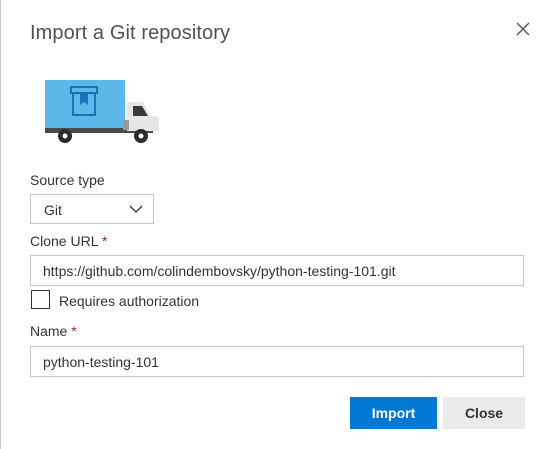  Describe the element at coordinates (136, 209) in the screenshot. I see `chevron-down-icon` at that location.